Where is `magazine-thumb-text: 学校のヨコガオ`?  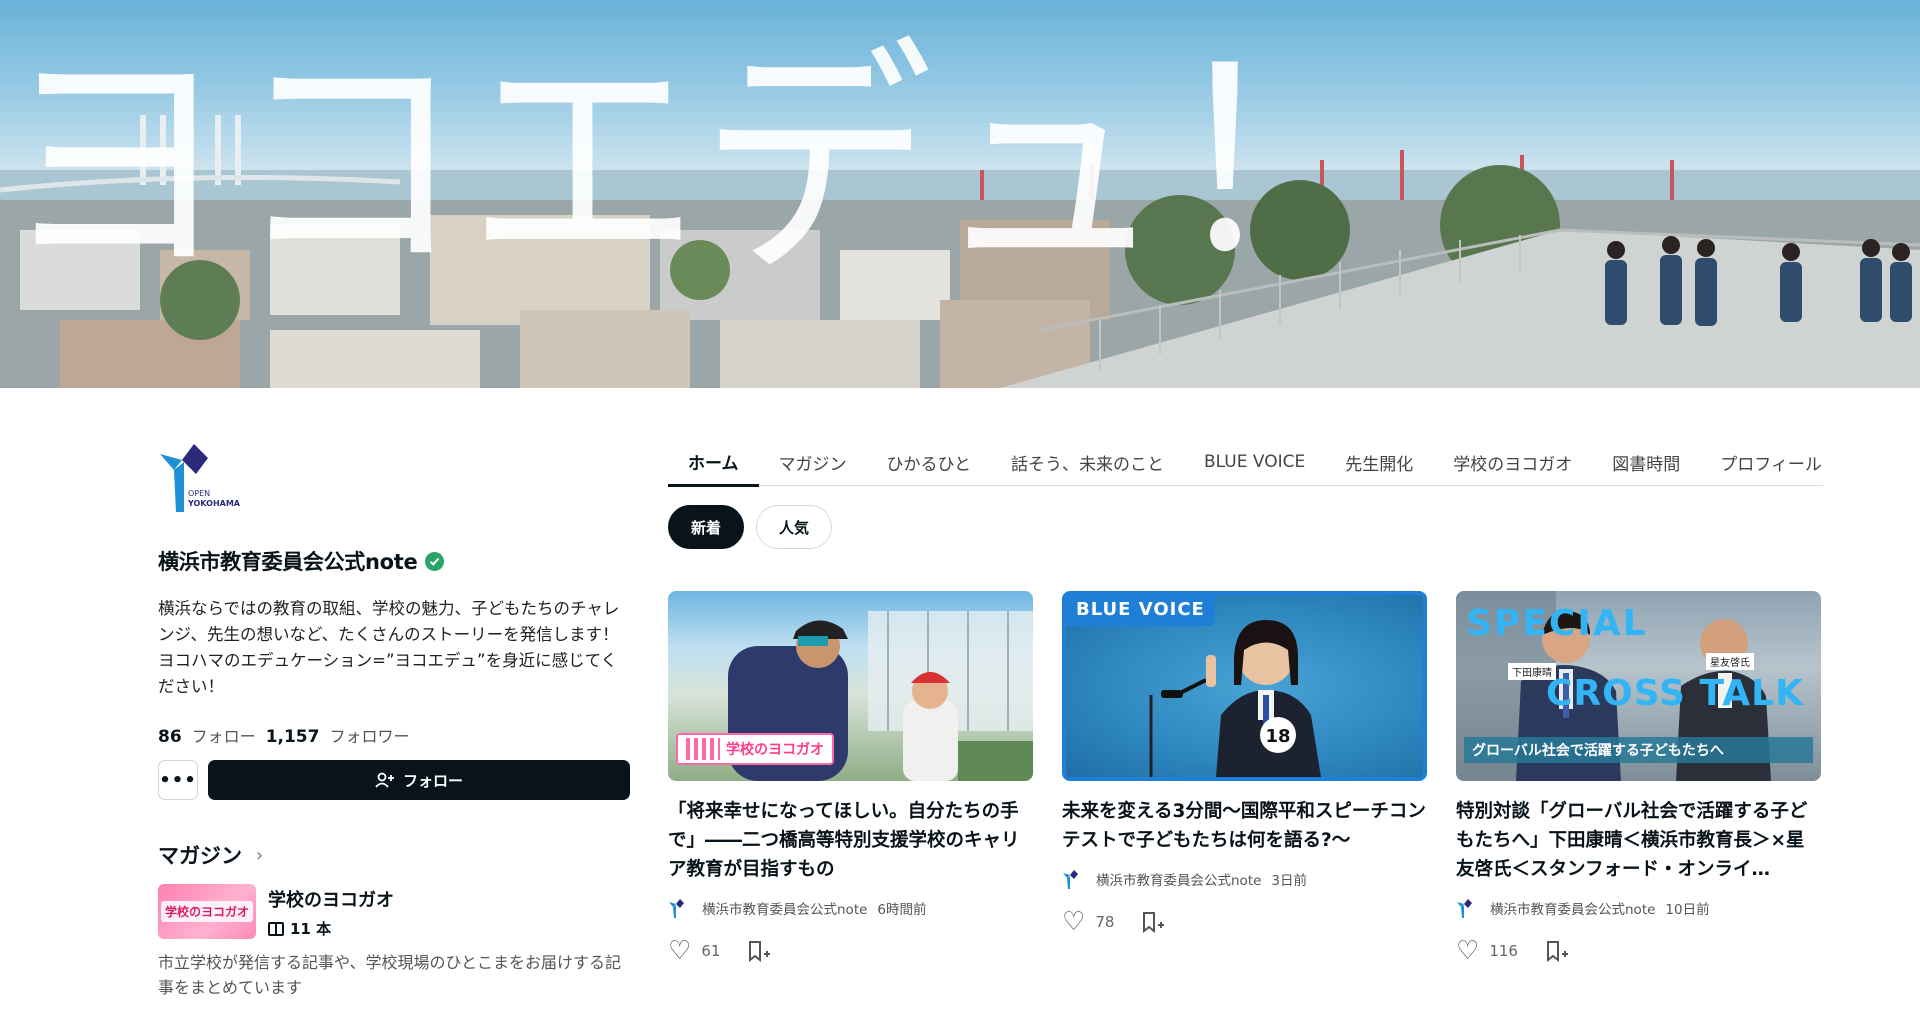 magazine-thumb-text: 学校のヨコガオ is located at coordinates (206, 911).